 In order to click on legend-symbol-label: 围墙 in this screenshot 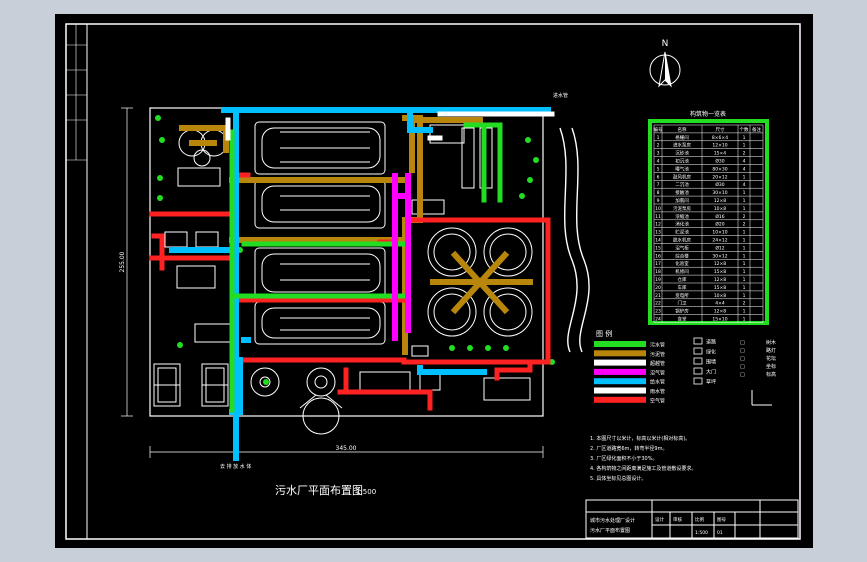, I will do `click(711, 362)`.